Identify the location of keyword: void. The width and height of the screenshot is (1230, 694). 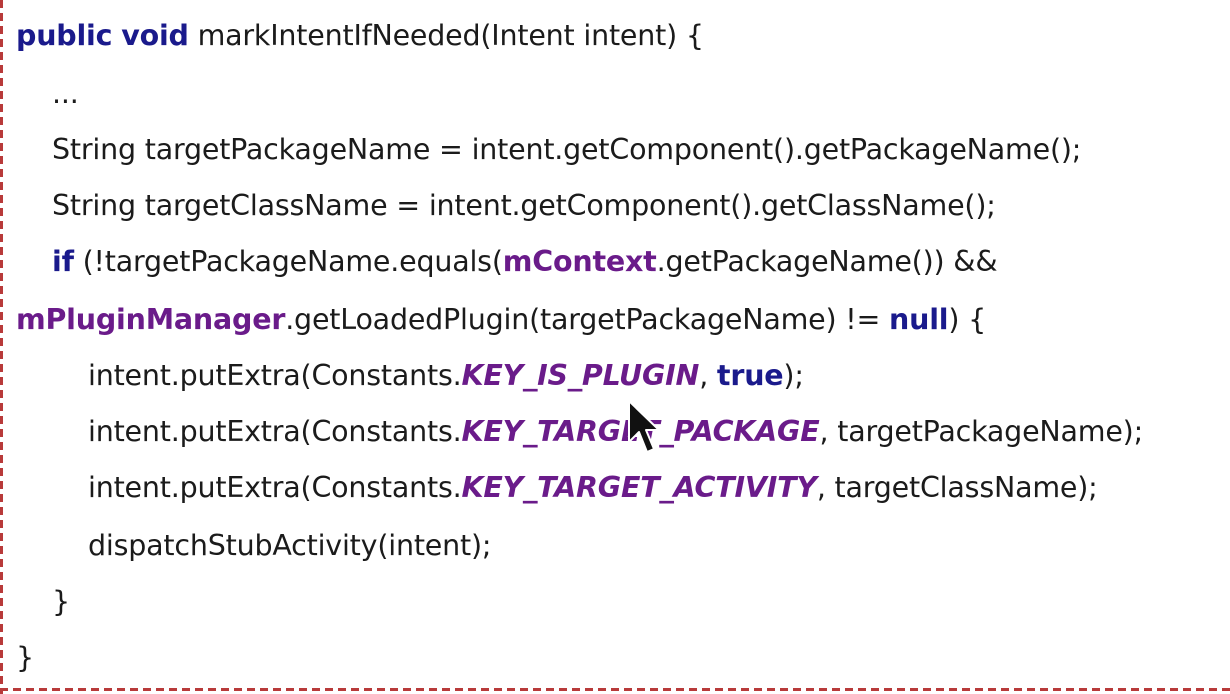
(155, 35).